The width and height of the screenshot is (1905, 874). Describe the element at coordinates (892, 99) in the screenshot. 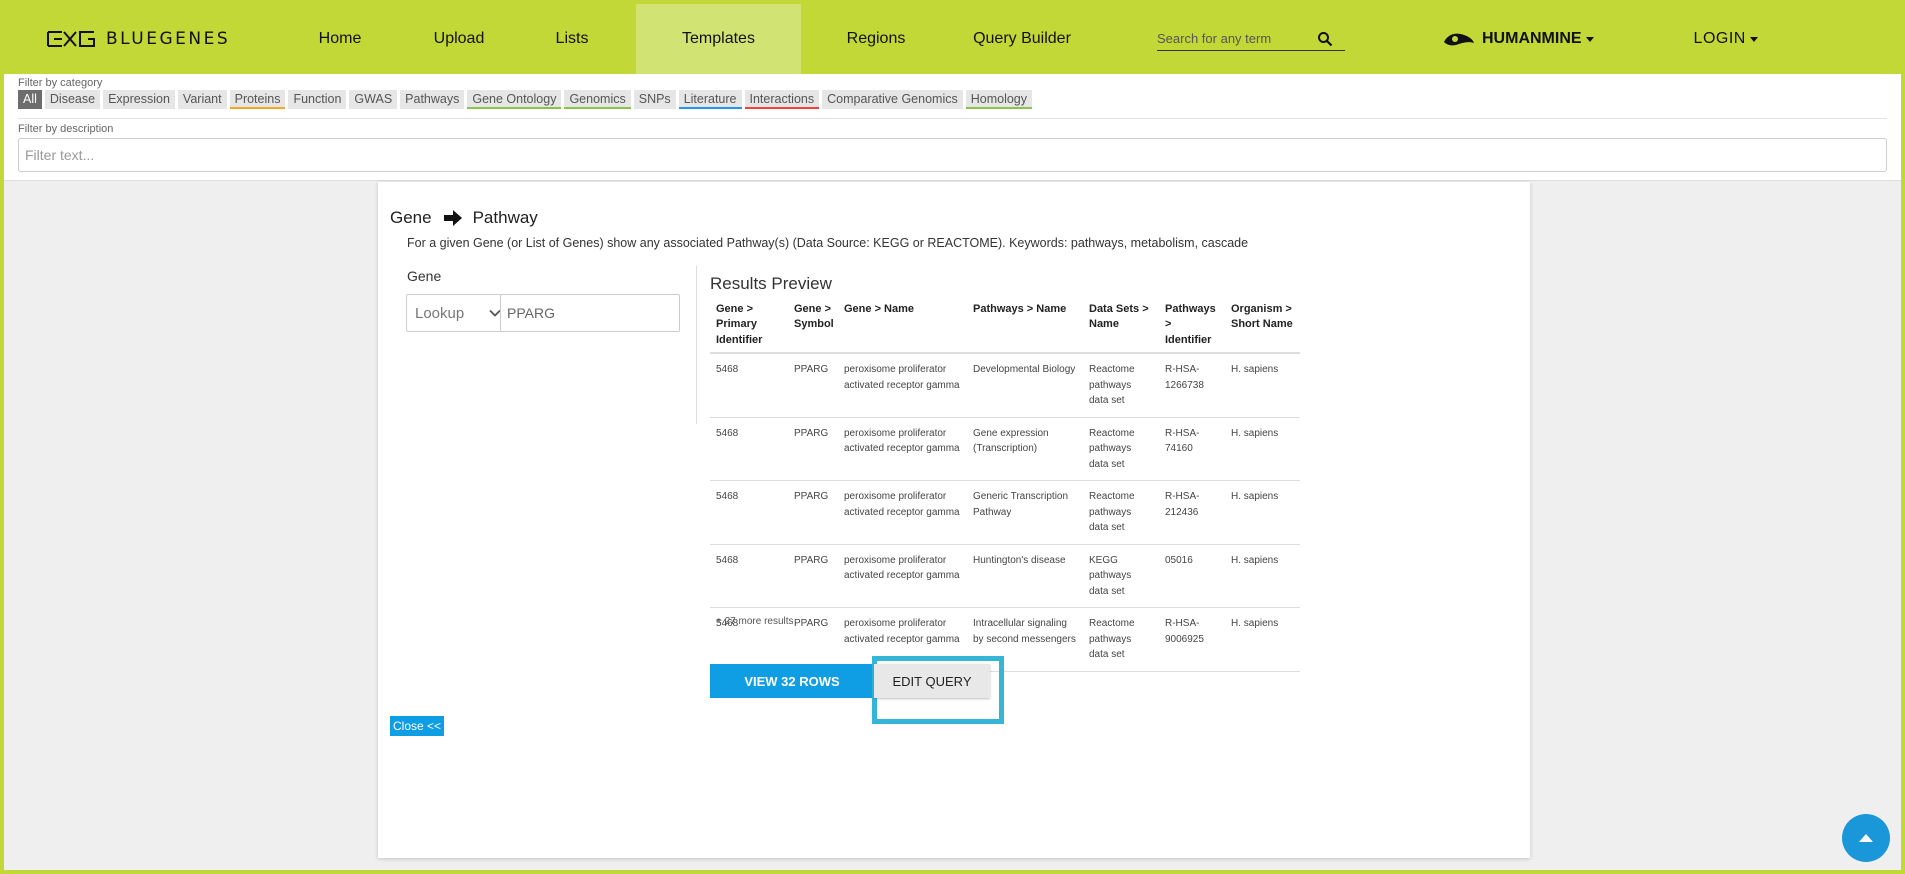

I see `category-chip-comparative-genomics: Comparative Genomics` at that location.